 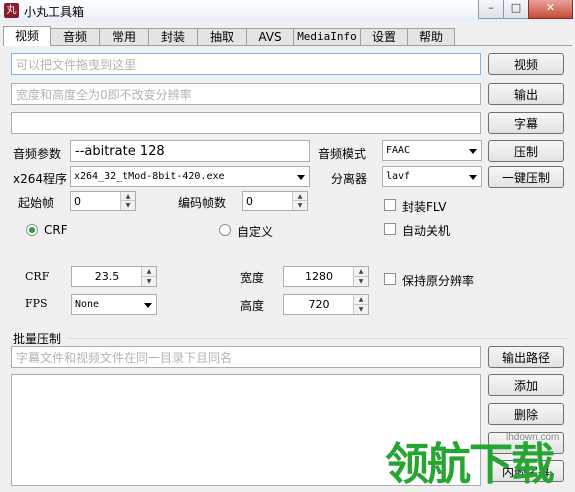 I want to click on shutdown-checkbox, so click(x=390, y=229).